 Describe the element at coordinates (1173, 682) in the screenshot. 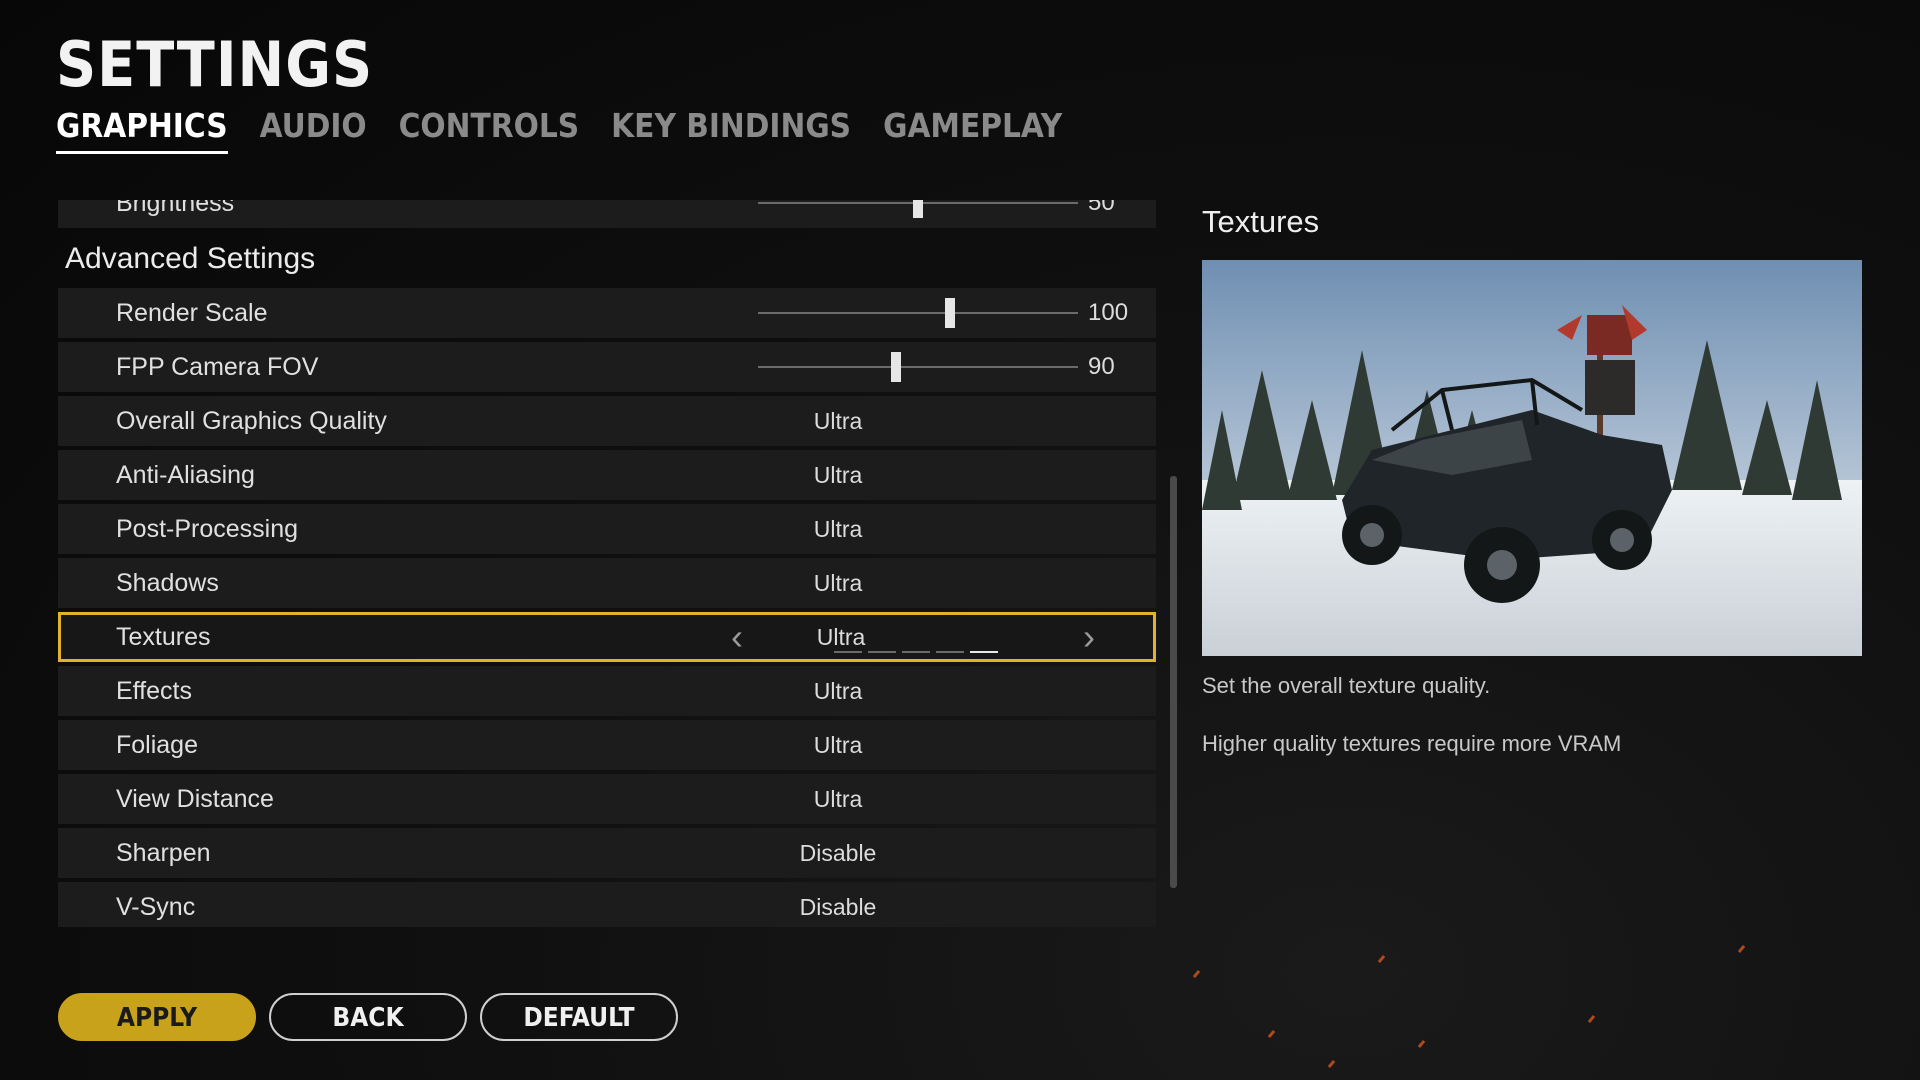

I see `settings-scrollbar` at that location.